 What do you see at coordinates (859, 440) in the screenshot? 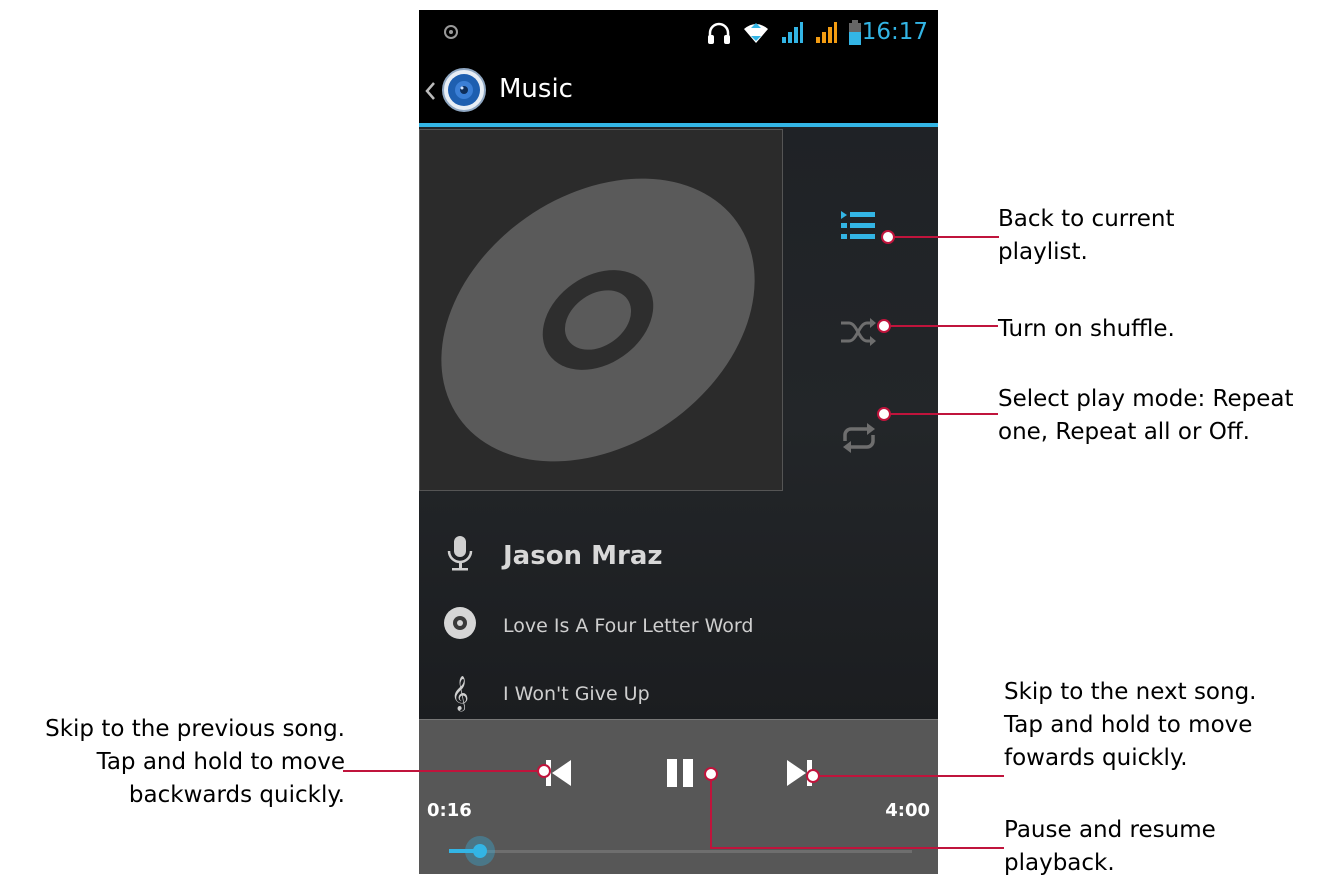
I see `repeat-icon` at bounding box center [859, 440].